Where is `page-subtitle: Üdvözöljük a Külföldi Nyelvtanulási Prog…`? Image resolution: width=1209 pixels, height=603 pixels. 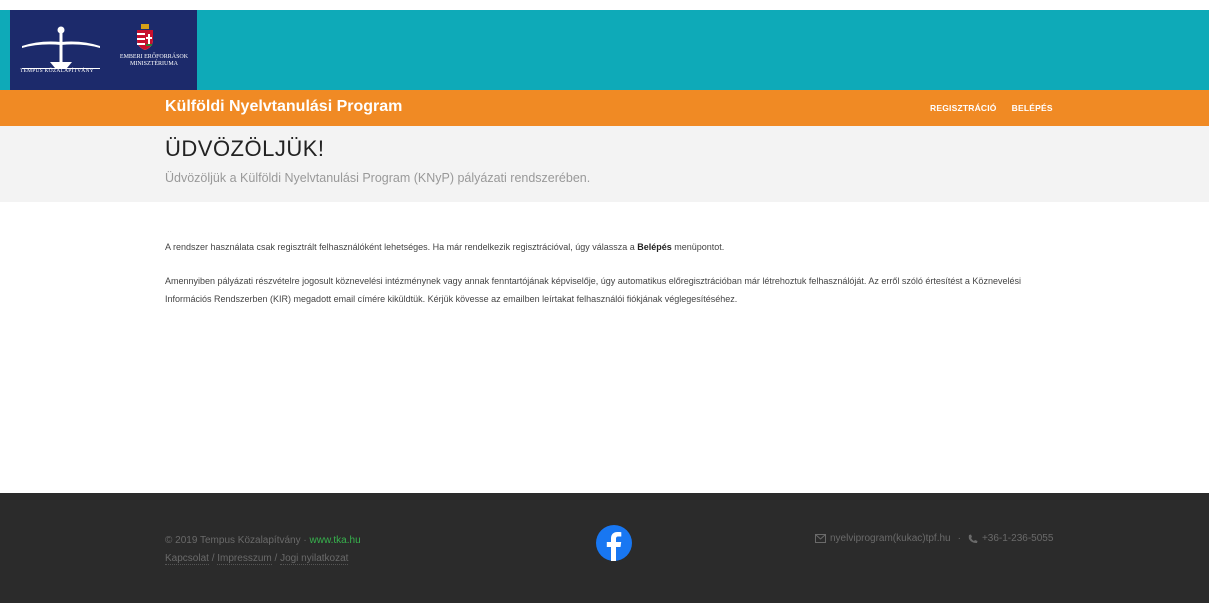 page-subtitle: Üdvözöljük a Külföldi Nyelvtanulási Prog… is located at coordinates (378, 178).